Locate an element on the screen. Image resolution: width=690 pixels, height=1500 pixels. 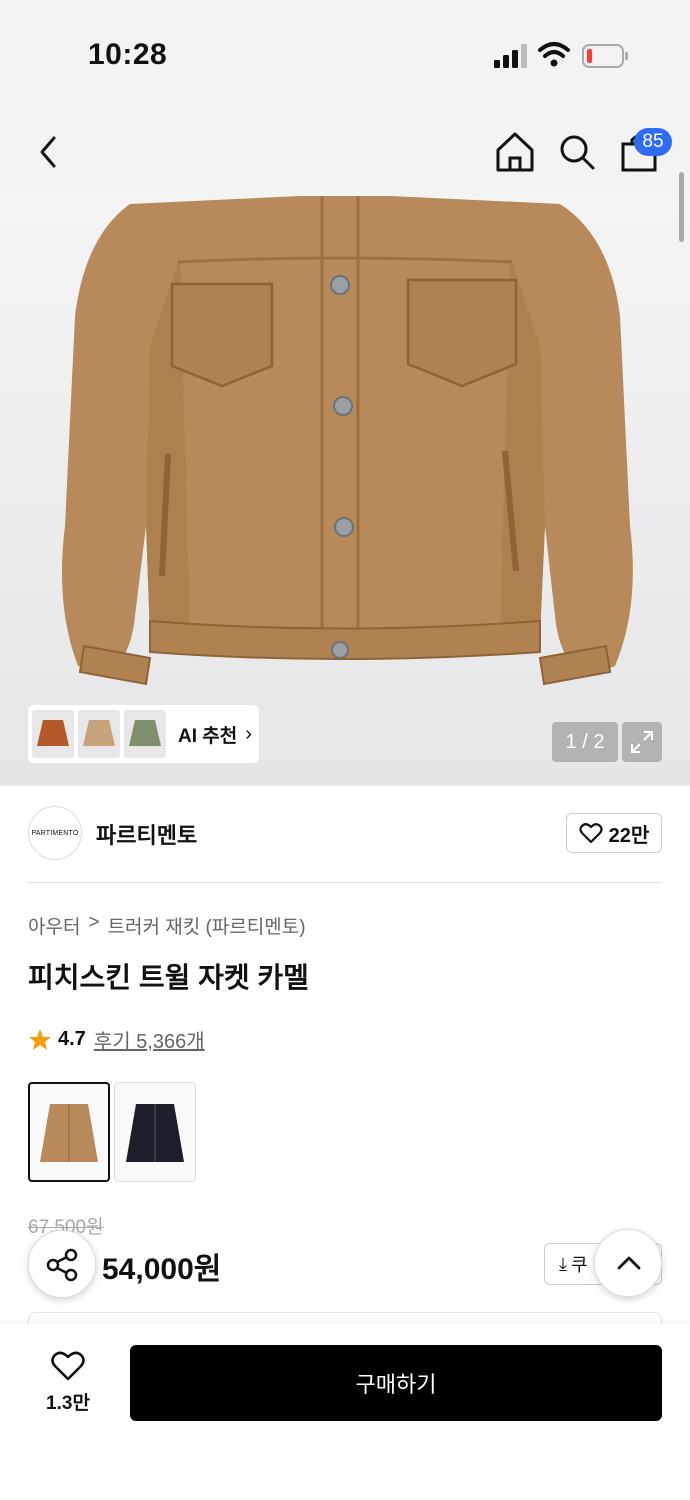
wishlist-button: 1.3만 is located at coordinates (68, 1382).